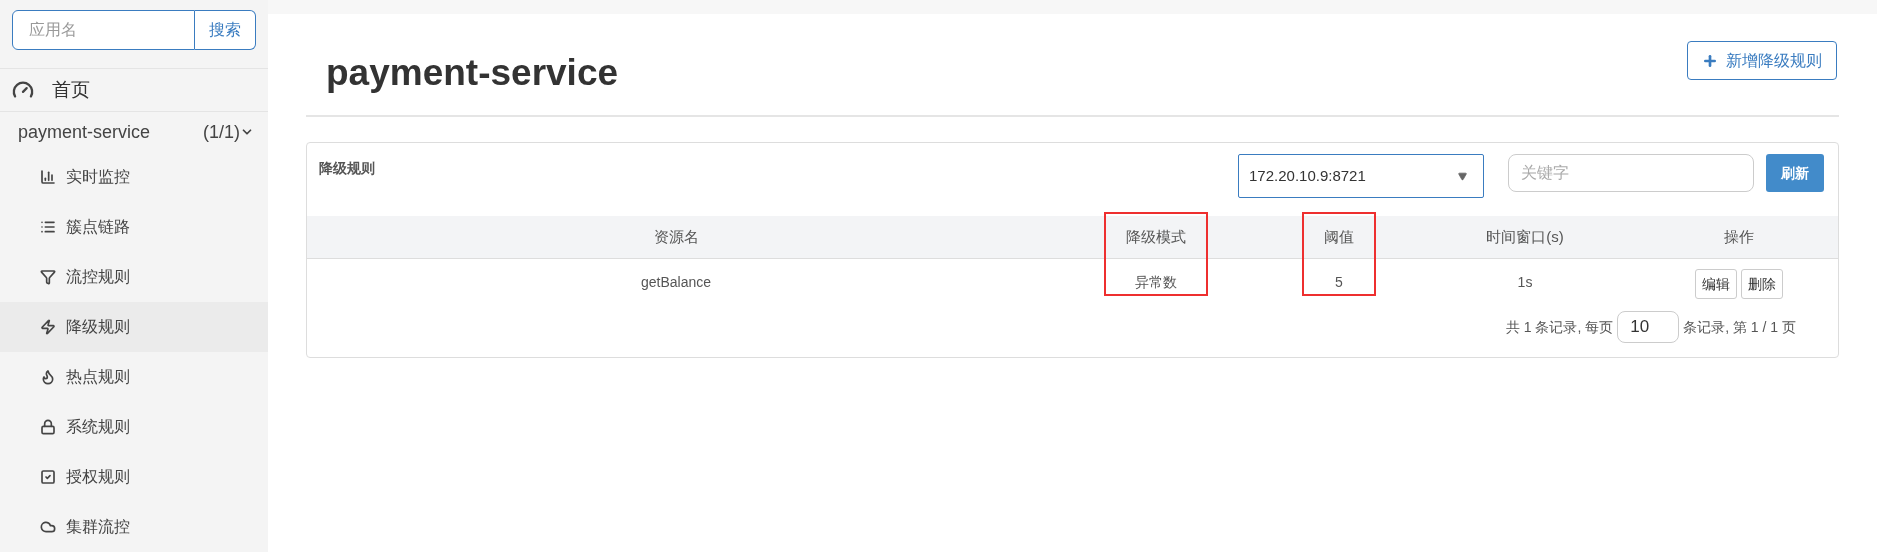 This screenshot has width=1877, height=552. Describe the element at coordinates (48, 377) in the screenshot. I see `flame-icon` at that location.